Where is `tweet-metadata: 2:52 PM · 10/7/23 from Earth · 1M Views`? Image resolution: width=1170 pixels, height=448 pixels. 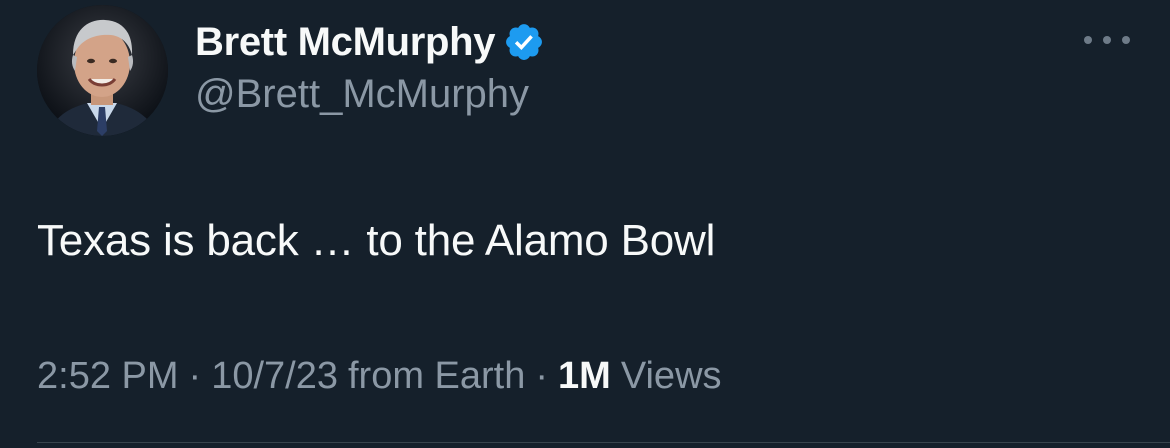
tweet-metadata: 2:52 PM · 10/7/23 from Earth · 1M Views is located at coordinates (379, 376).